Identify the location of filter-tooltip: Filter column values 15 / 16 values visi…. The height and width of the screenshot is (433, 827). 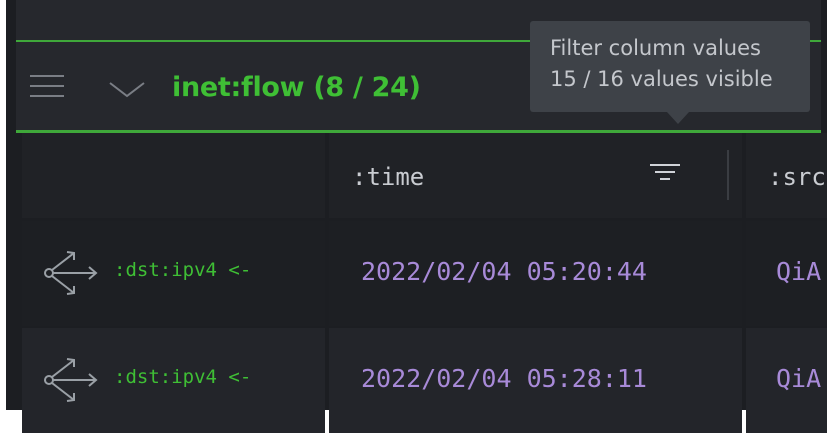
(670, 66).